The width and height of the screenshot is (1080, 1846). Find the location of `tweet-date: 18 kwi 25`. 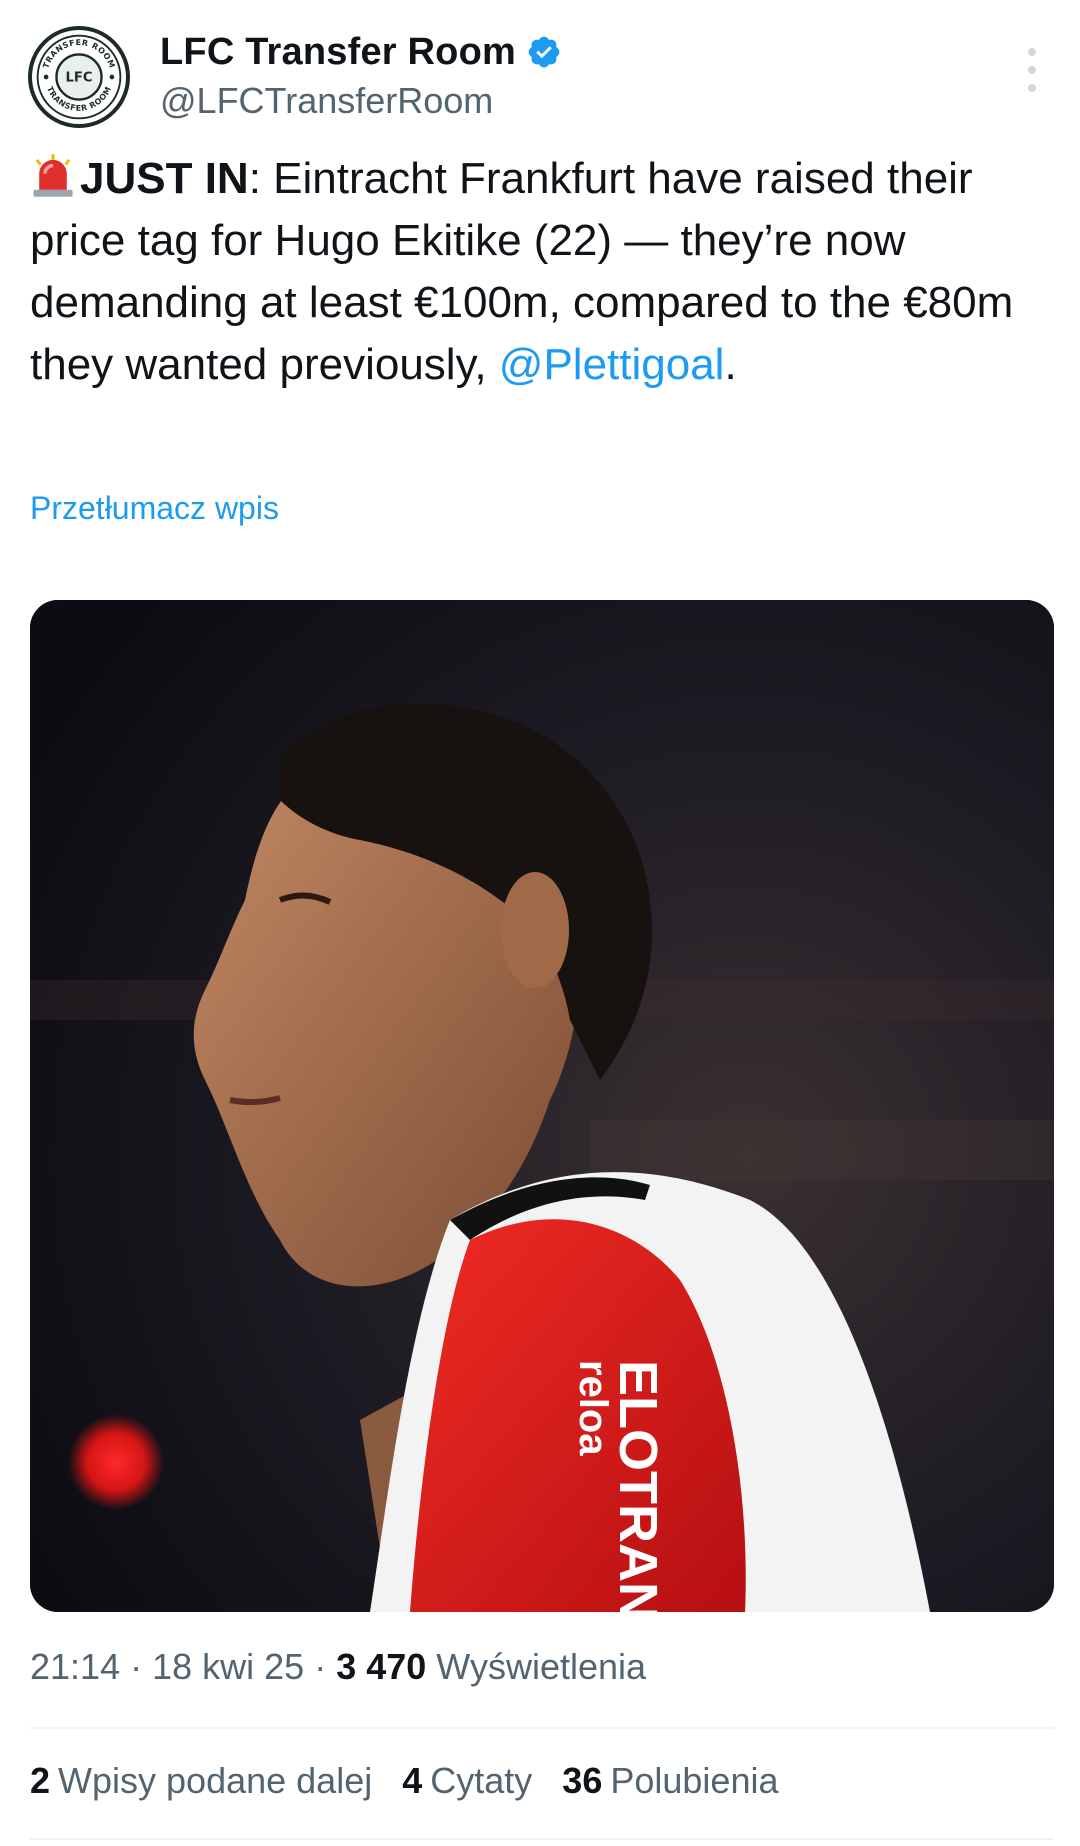

tweet-date: 18 kwi 25 is located at coordinates (228, 1666).